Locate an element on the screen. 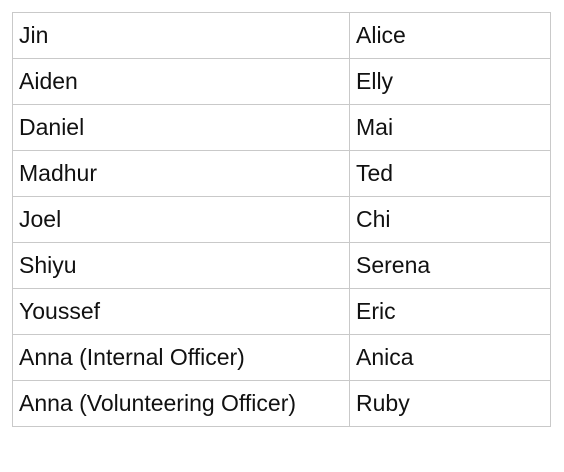 The image size is (564, 472). table-cell: Mai is located at coordinates (450, 127).